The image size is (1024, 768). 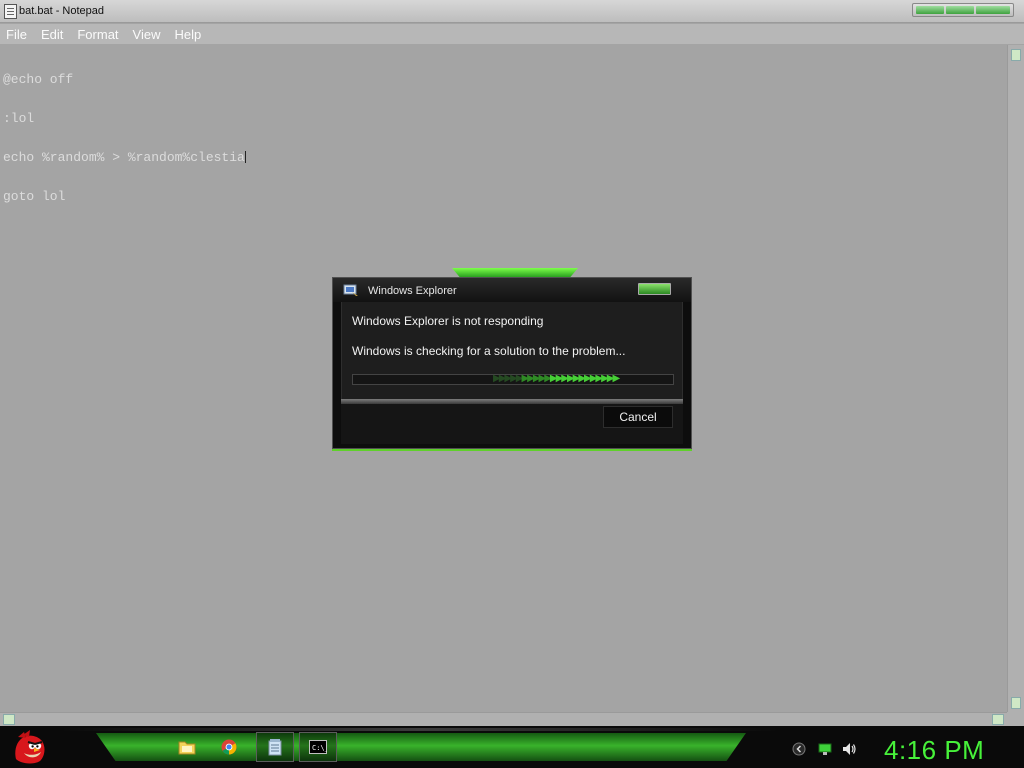 What do you see at coordinates (1015, 719) in the screenshot?
I see `size-grip` at bounding box center [1015, 719].